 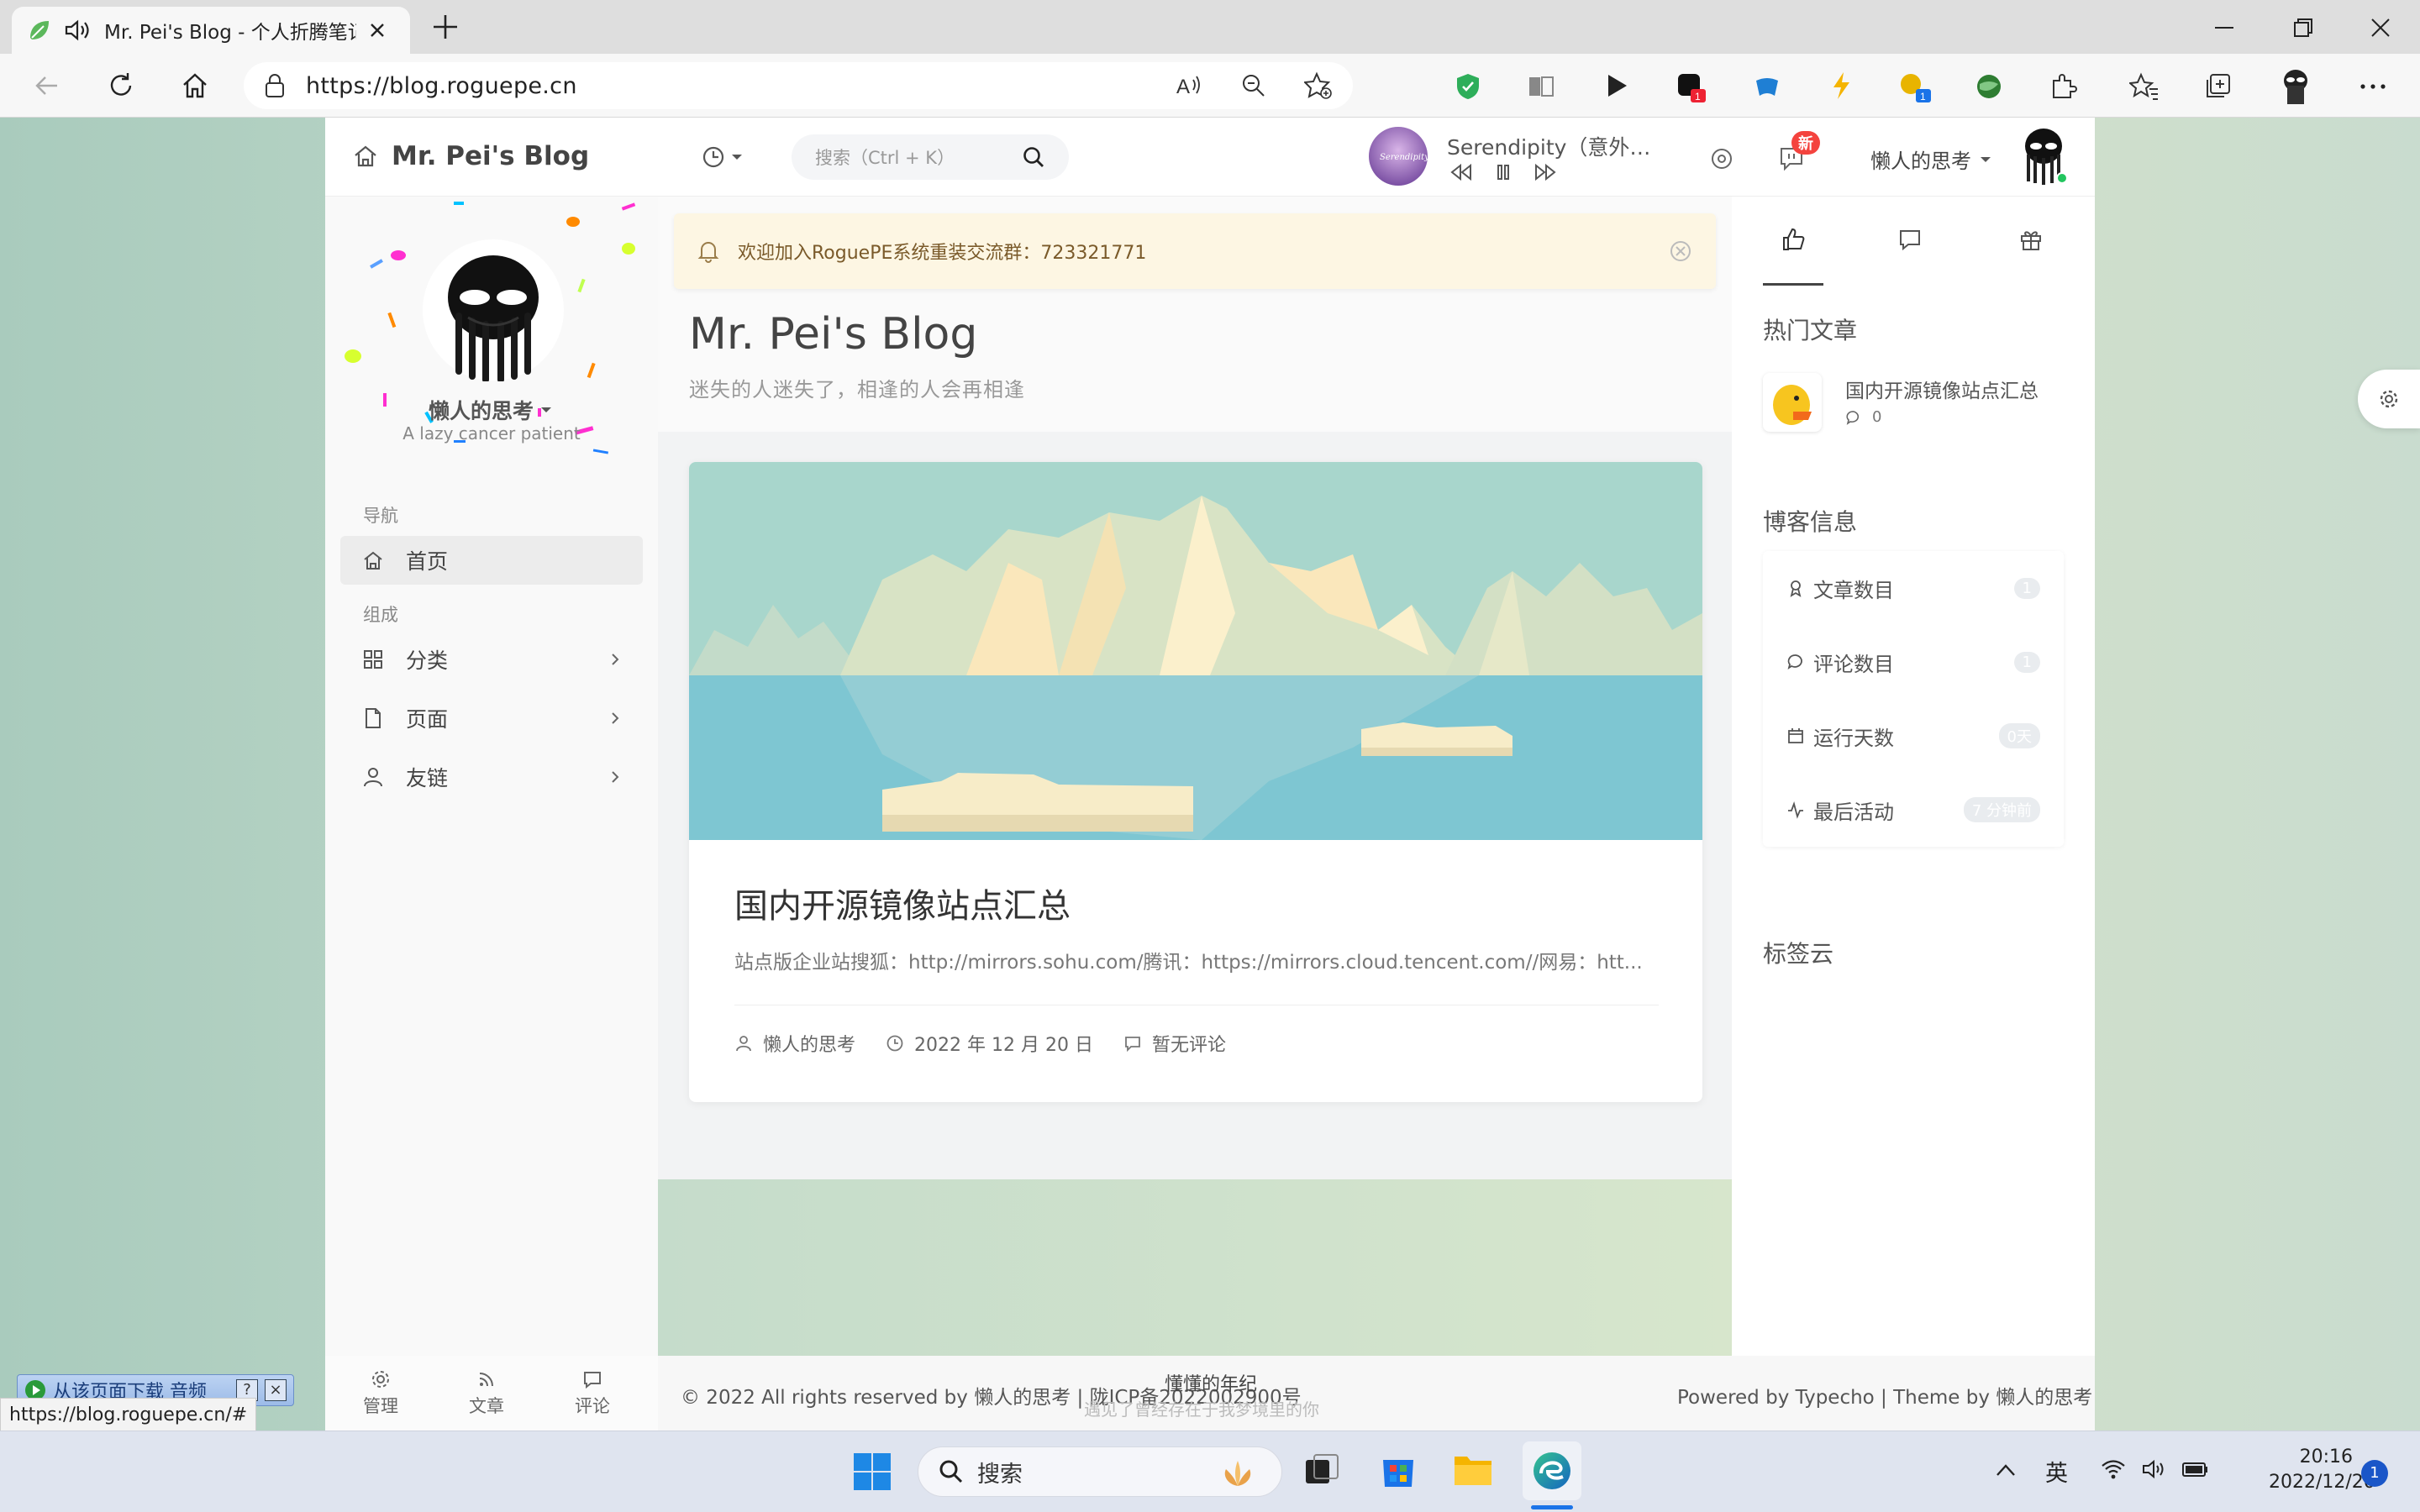 What do you see at coordinates (428, 660) in the screenshot?
I see `sidebar-item-label: 分类` at bounding box center [428, 660].